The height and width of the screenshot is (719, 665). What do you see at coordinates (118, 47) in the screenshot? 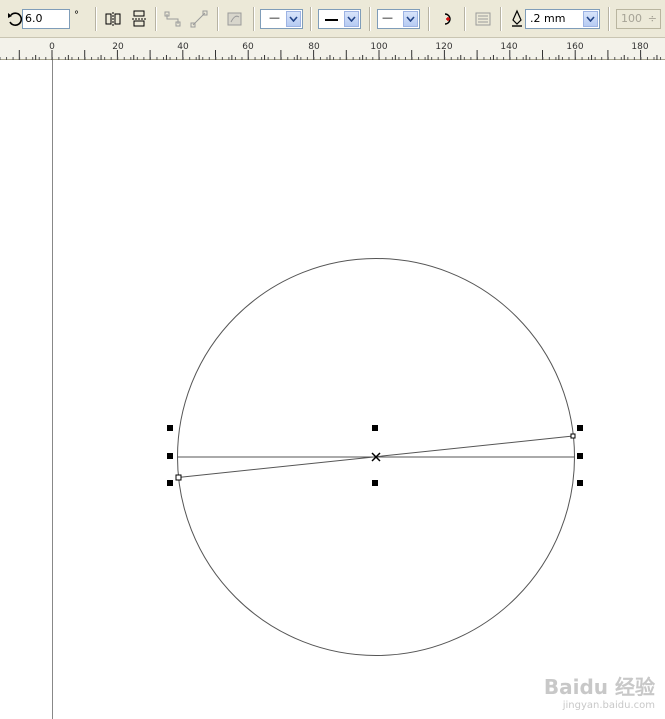
I see `ruler-label: 20` at bounding box center [118, 47].